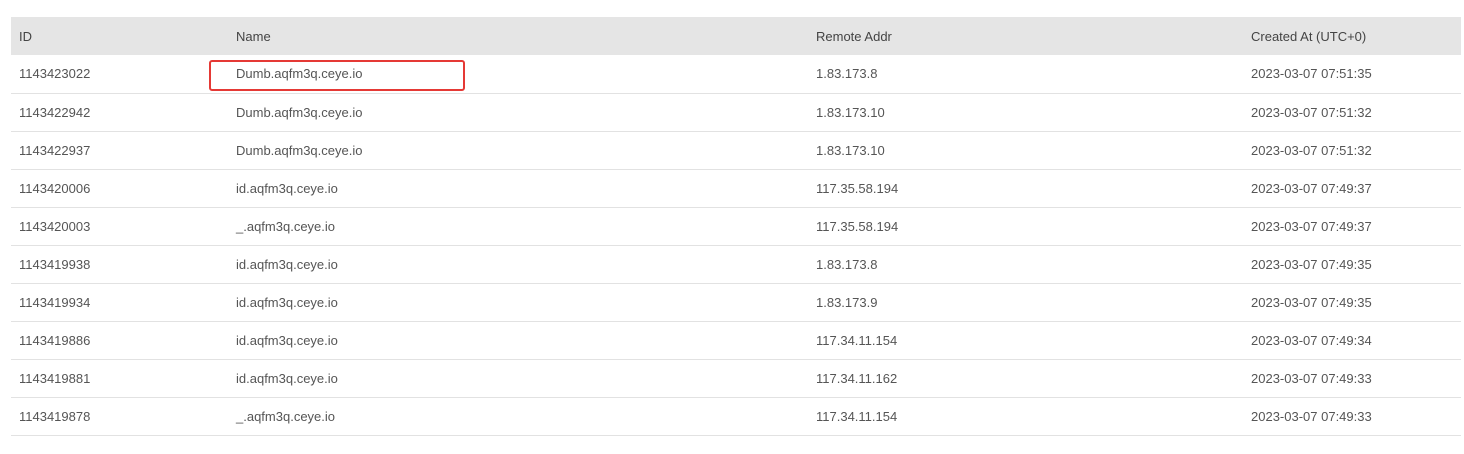 The height and width of the screenshot is (454, 1464). Describe the element at coordinates (55, 112) in the screenshot. I see `cell-id: 1143422942` at that location.